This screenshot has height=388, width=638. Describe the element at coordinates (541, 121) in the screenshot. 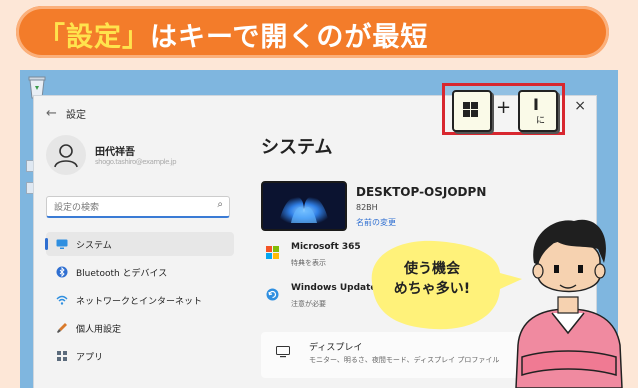

I see `key-i-kana: に` at that location.